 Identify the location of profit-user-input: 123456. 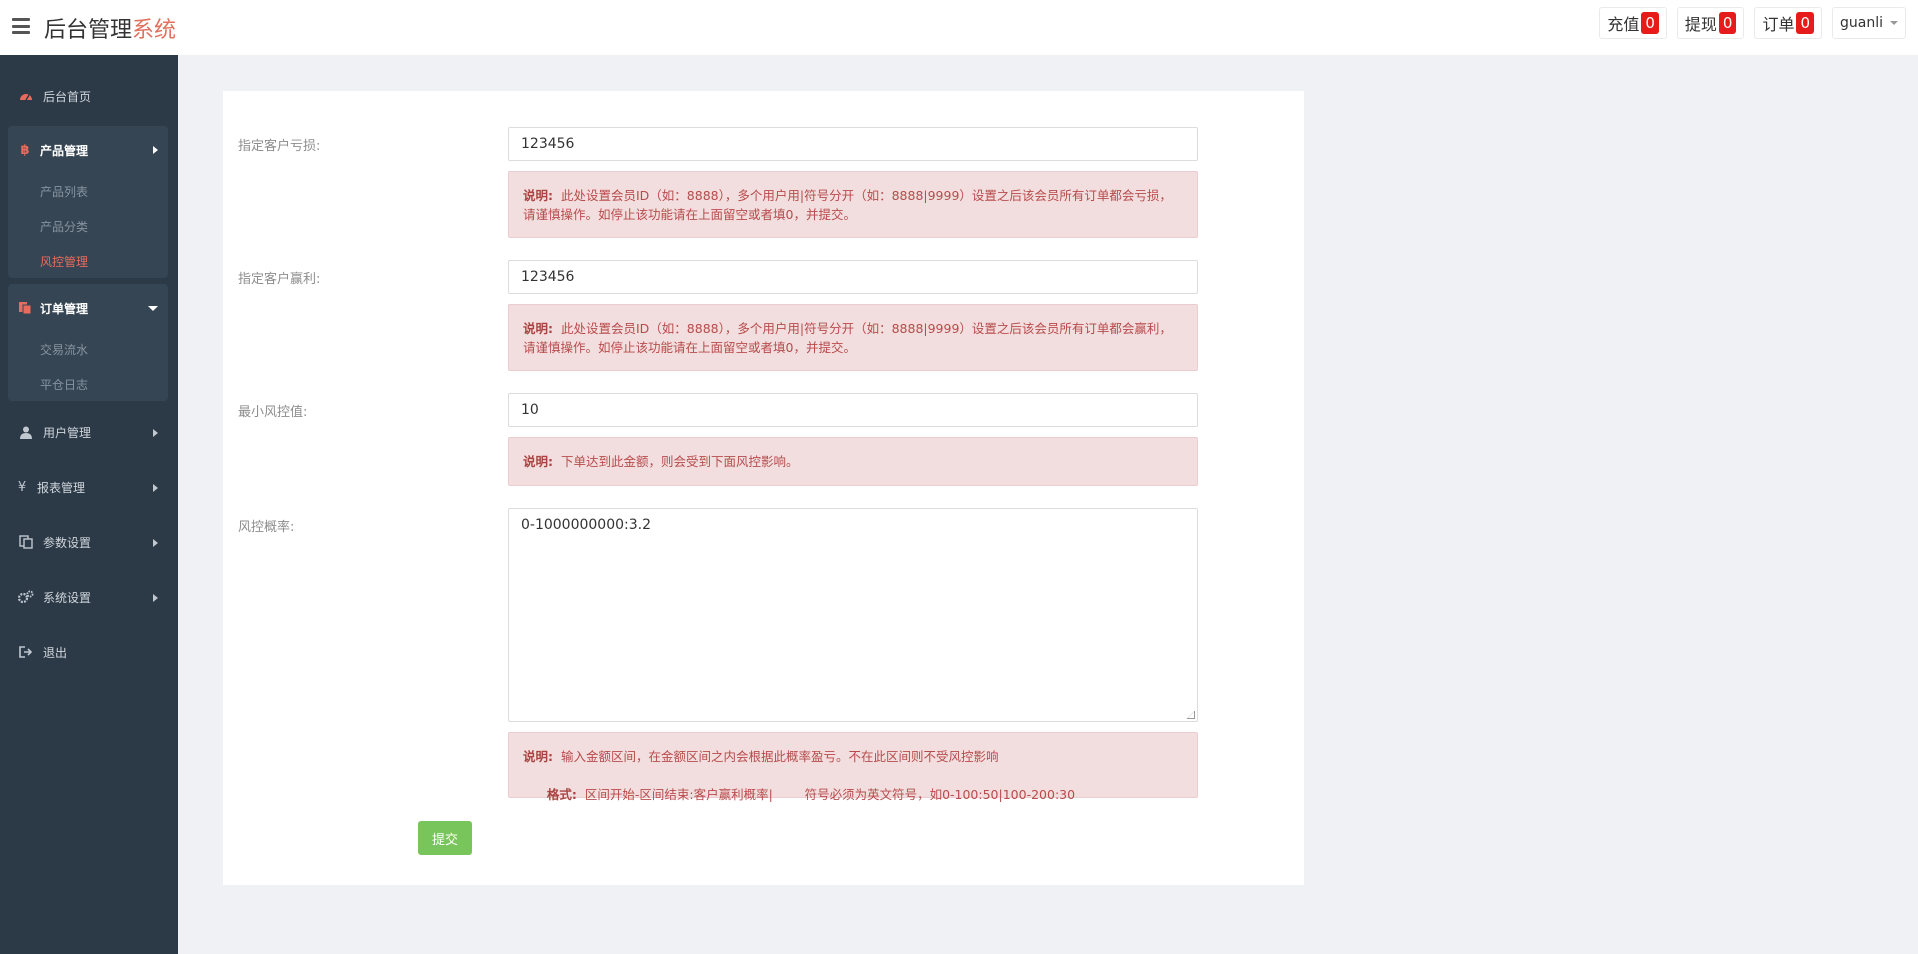
(853, 277).